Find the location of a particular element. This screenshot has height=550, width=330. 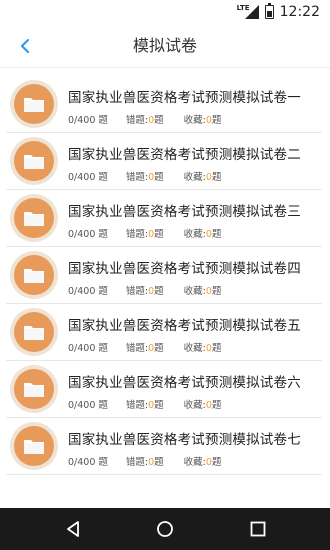

list-item: 国家执业兽医资格考试预测模拟试卷四 0/400 题错题:0题 收藏:0题 is located at coordinates (164, 275).